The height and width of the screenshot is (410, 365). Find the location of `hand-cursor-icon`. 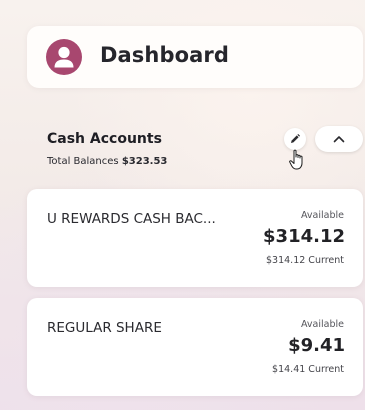

hand-cursor-icon is located at coordinates (296, 159).